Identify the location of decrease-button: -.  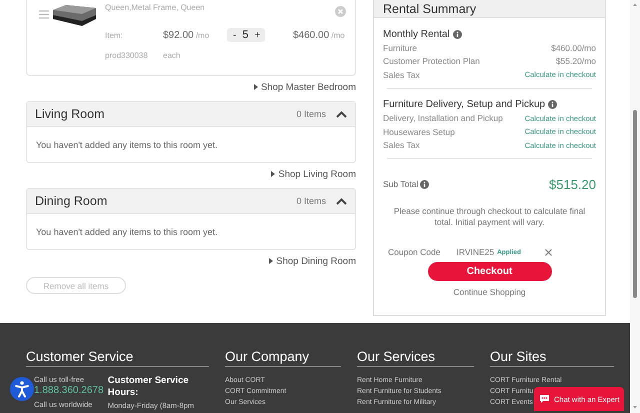
(234, 35).